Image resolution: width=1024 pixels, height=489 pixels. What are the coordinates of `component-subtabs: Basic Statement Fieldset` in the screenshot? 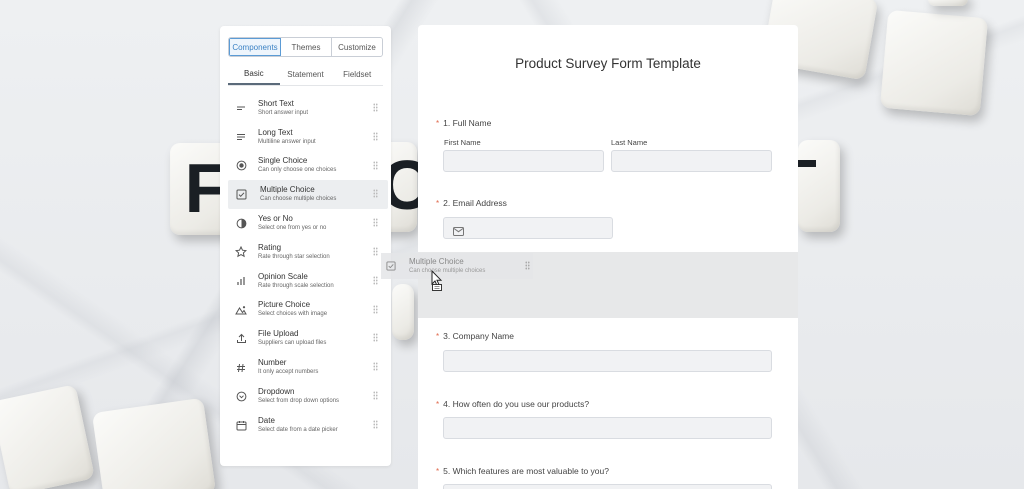 It's located at (305, 75).